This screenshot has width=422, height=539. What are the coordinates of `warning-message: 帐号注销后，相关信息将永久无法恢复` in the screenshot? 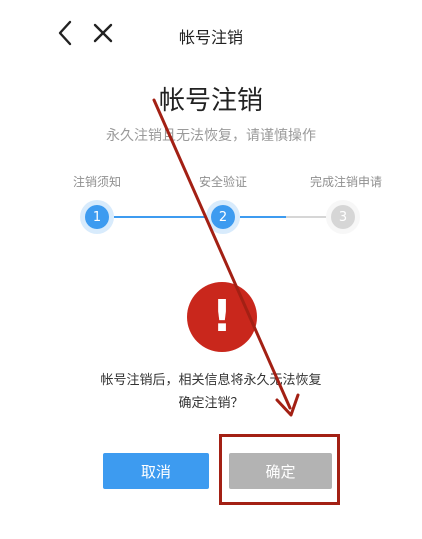 It's located at (211, 380).